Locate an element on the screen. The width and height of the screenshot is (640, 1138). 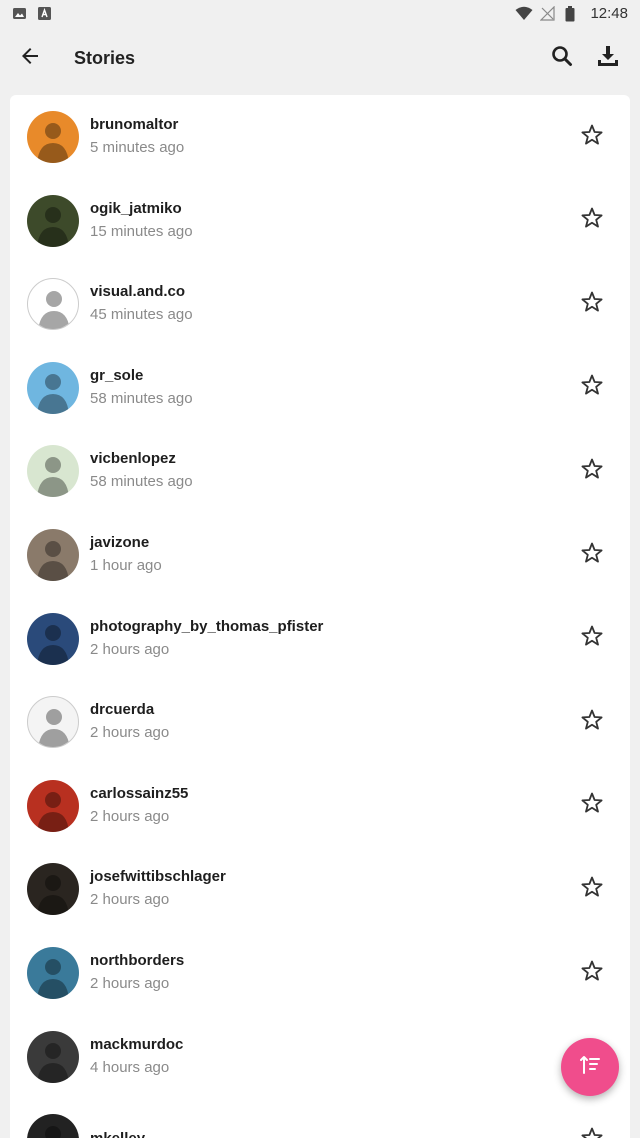
story-text: northborders 2 hours ago is located at coordinates (330, 973).